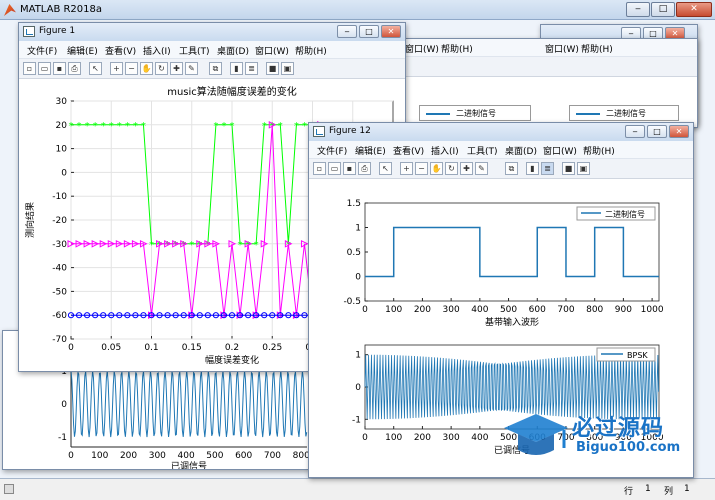  What do you see at coordinates (635, 131) in the screenshot?
I see `figure-12-minimize-button: ‒` at bounding box center [635, 131].